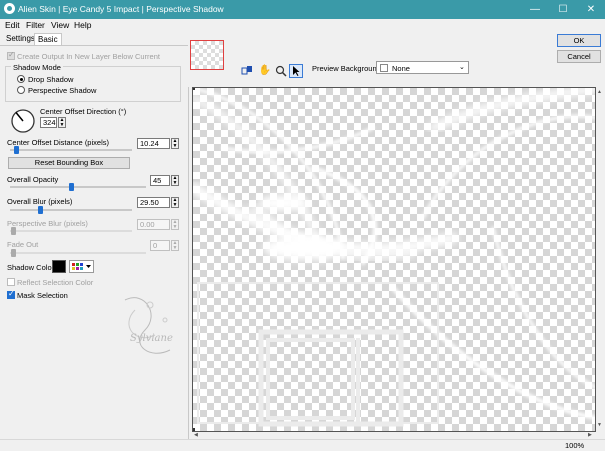 This screenshot has width=605, height=451. Describe the element at coordinates (422, 67) in the screenshot. I see `preview-background-select: None ⌄` at that location.